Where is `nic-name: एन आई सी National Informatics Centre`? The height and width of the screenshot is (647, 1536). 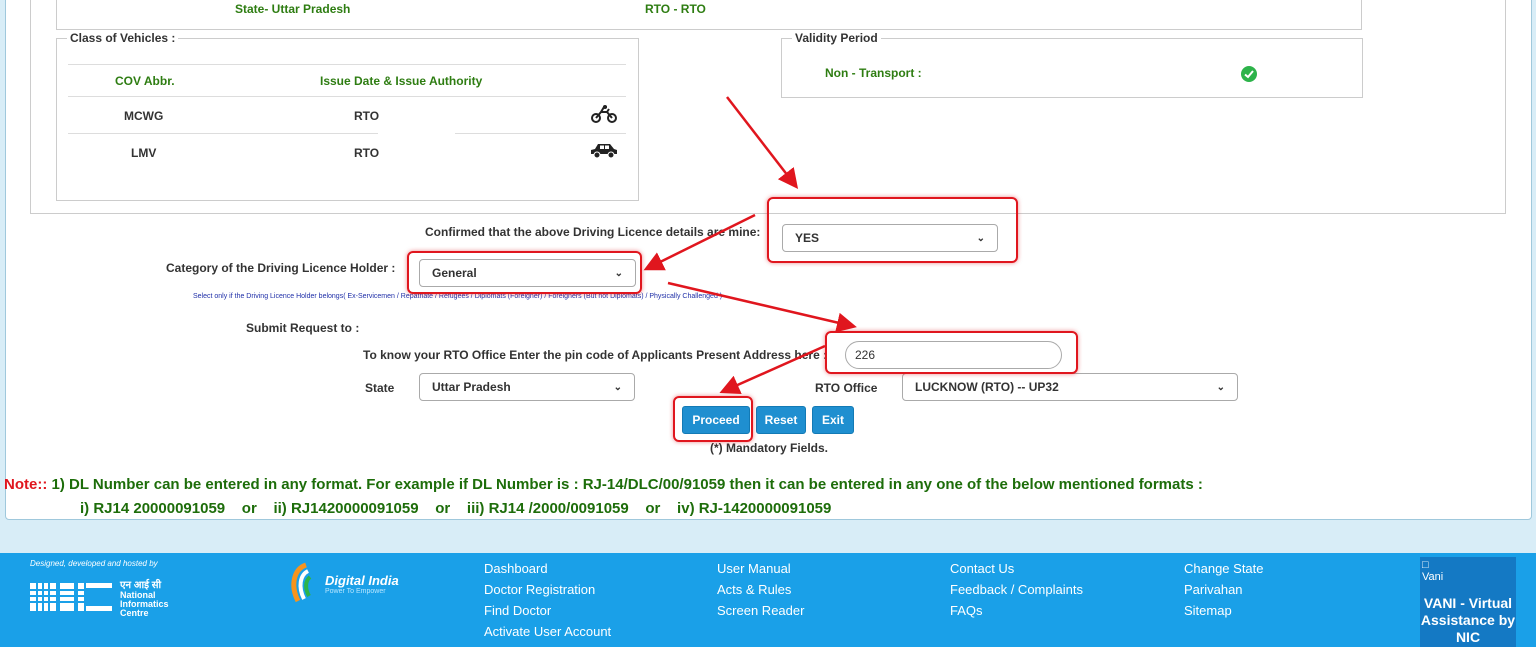
nic-name: एन आई सी National Informatics Centre is located at coordinates (144, 599).